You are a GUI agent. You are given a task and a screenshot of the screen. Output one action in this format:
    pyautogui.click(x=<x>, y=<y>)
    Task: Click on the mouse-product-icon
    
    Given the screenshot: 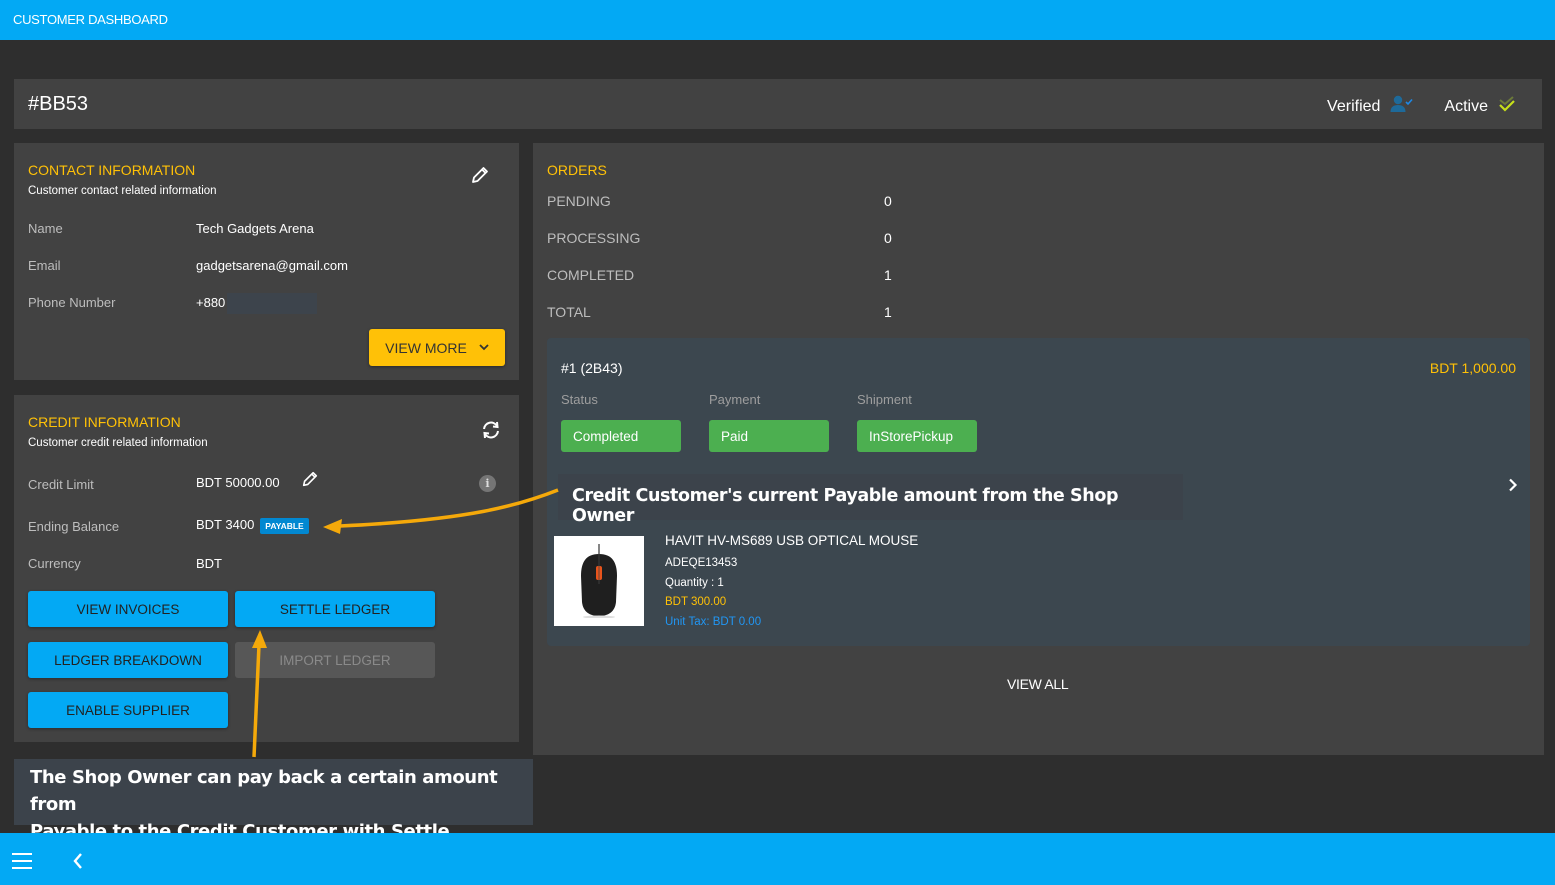 What is the action you would take?
    pyautogui.click(x=599, y=581)
    